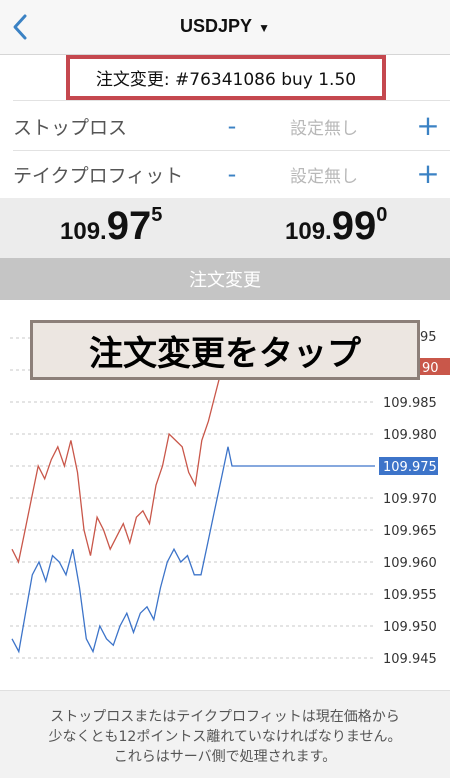 Image resolution: width=450 pixels, height=778 pixels. I want to click on price-panel: 109.975 109.990, so click(225, 228).